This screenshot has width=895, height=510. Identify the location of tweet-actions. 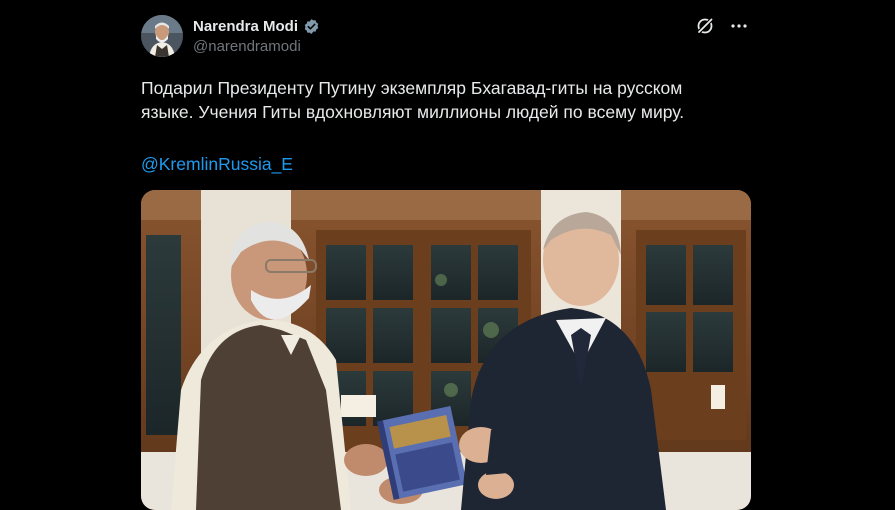
(722, 26).